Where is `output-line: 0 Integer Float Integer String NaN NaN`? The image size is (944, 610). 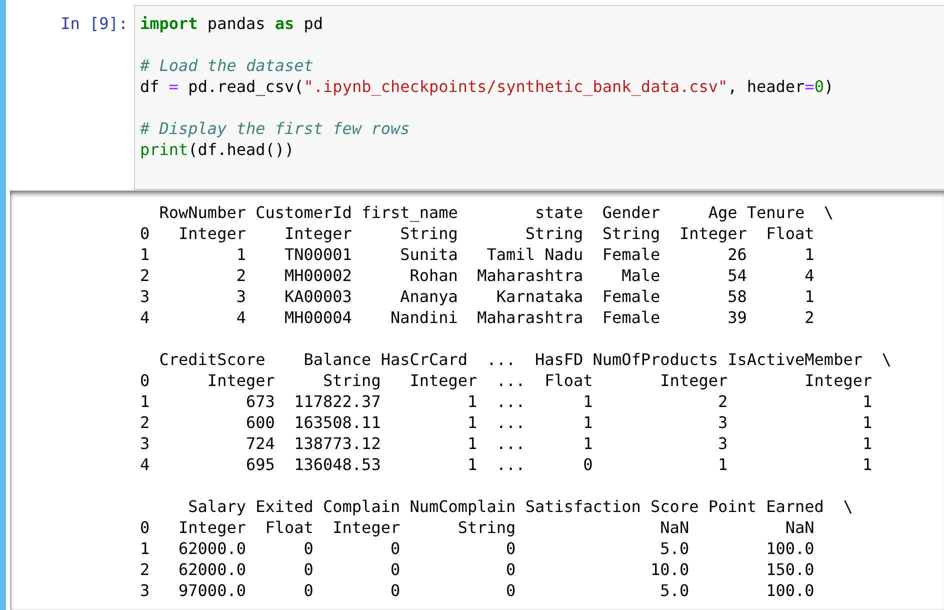
output-line: 0 Integer Float Integer String NaN NaN is located at coordinates (478, 527).